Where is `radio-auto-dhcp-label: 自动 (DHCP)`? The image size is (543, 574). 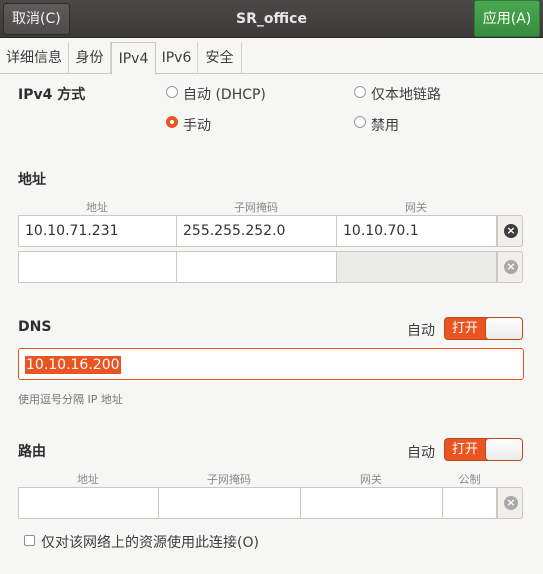 radio-auto-dhcp-label: 自动 (DHCP) is located at coordinates (224, 94).